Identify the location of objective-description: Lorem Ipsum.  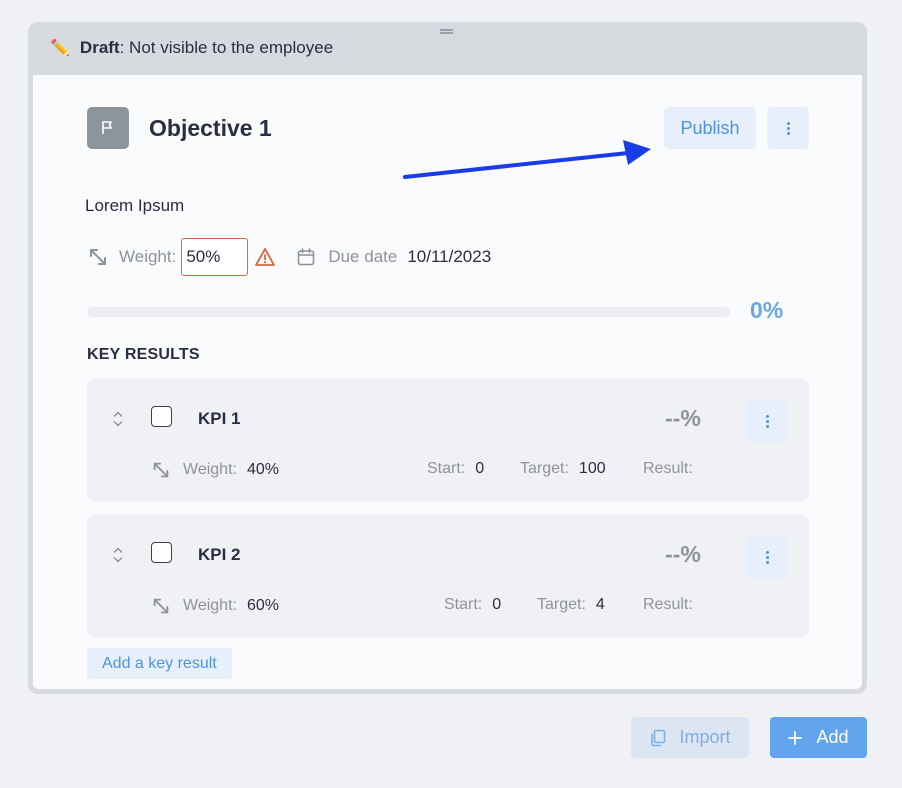
(135, 205).